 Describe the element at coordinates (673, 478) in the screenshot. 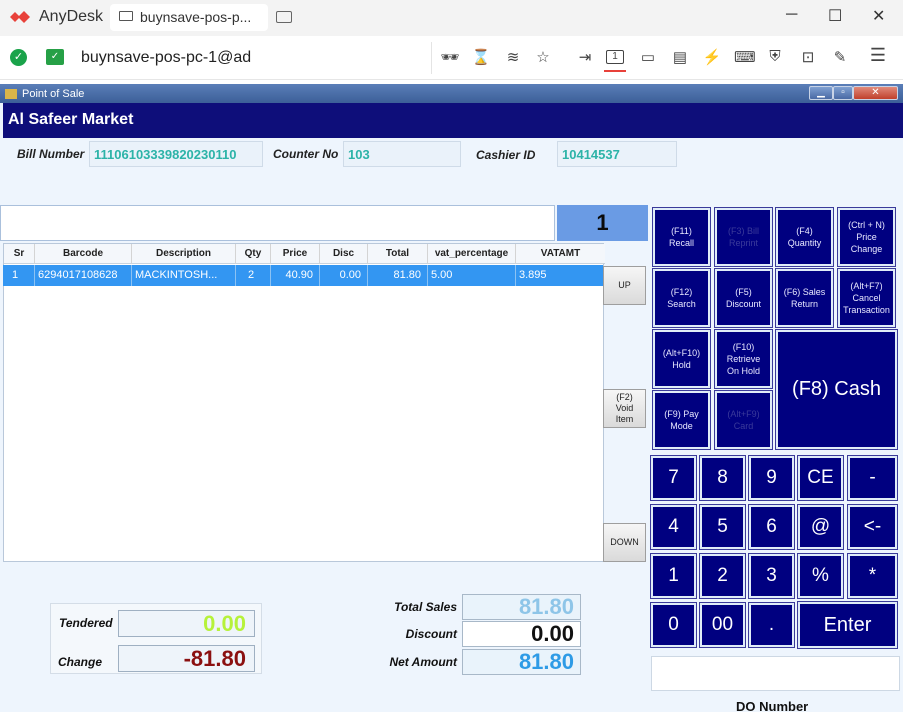

I see `key-7: 7` at that location.